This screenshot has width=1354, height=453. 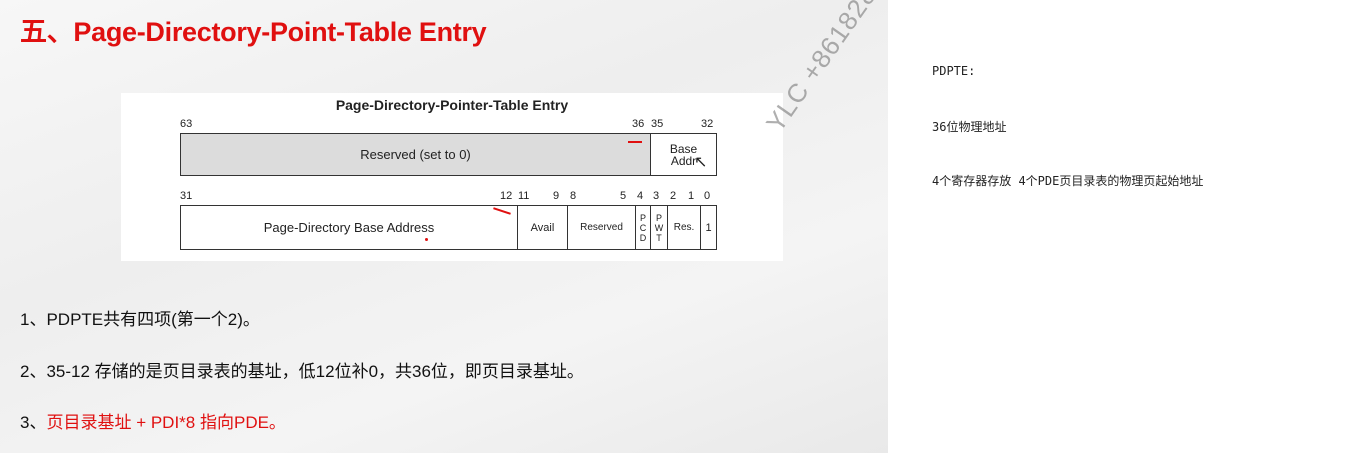 I want to click on upper-dword-row: Reserved (set to 0) Base Addr, so click(x=448, y=154).